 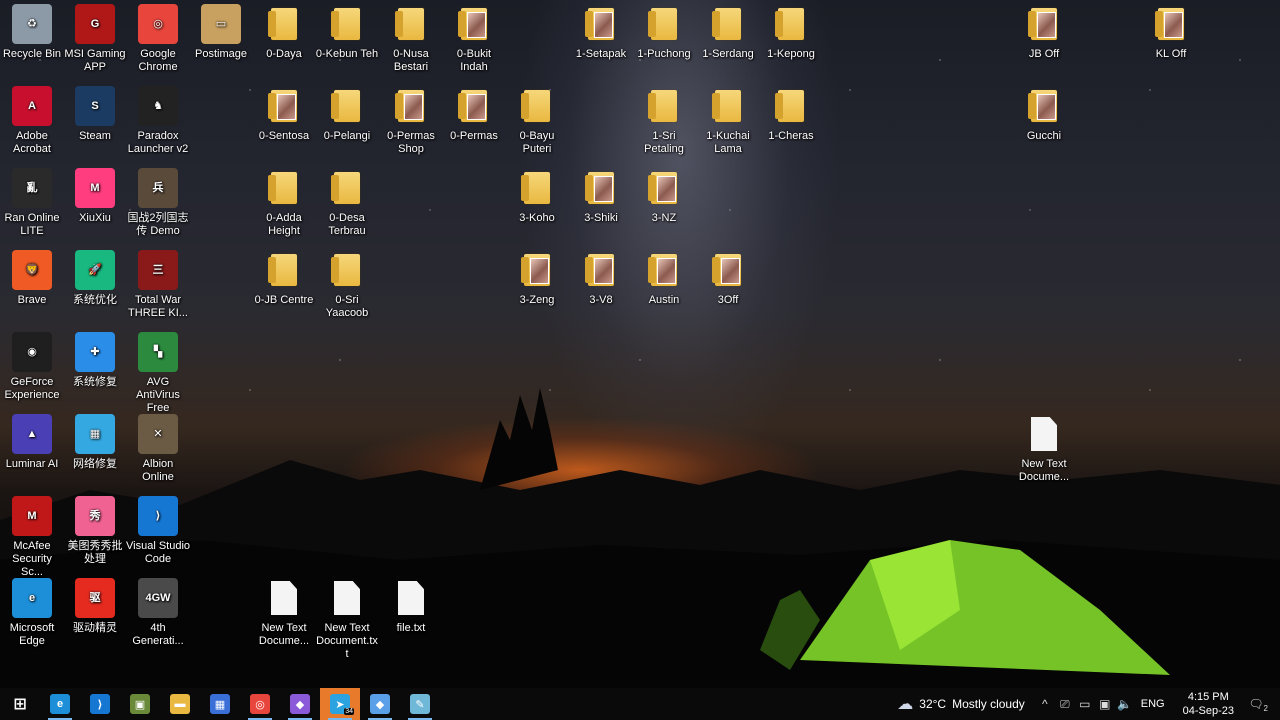 I want to click on desktop-folder: JB Off, so click(x=1044, y=32).